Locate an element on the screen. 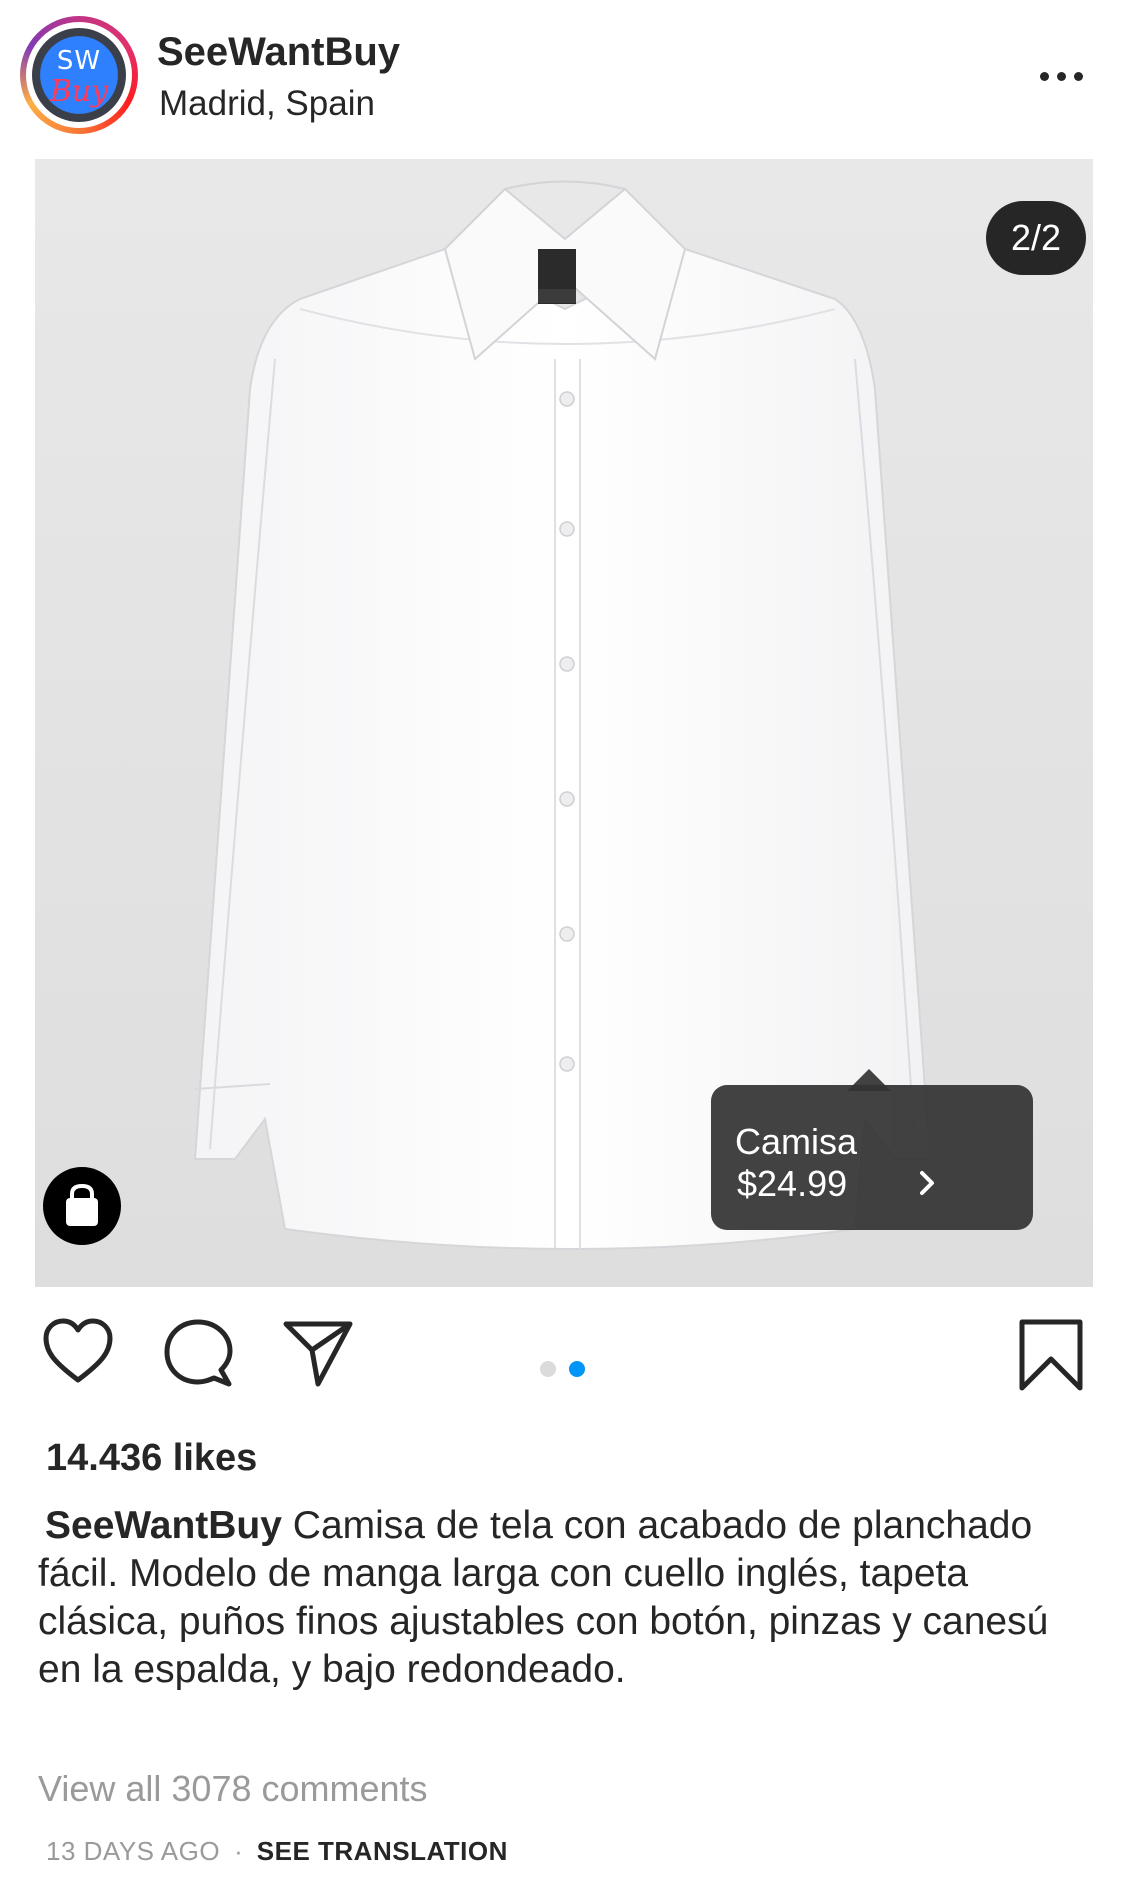 This screenshot has width=1125, height=1886. story-ring: SW Buy is located at coordinates (79, 75).